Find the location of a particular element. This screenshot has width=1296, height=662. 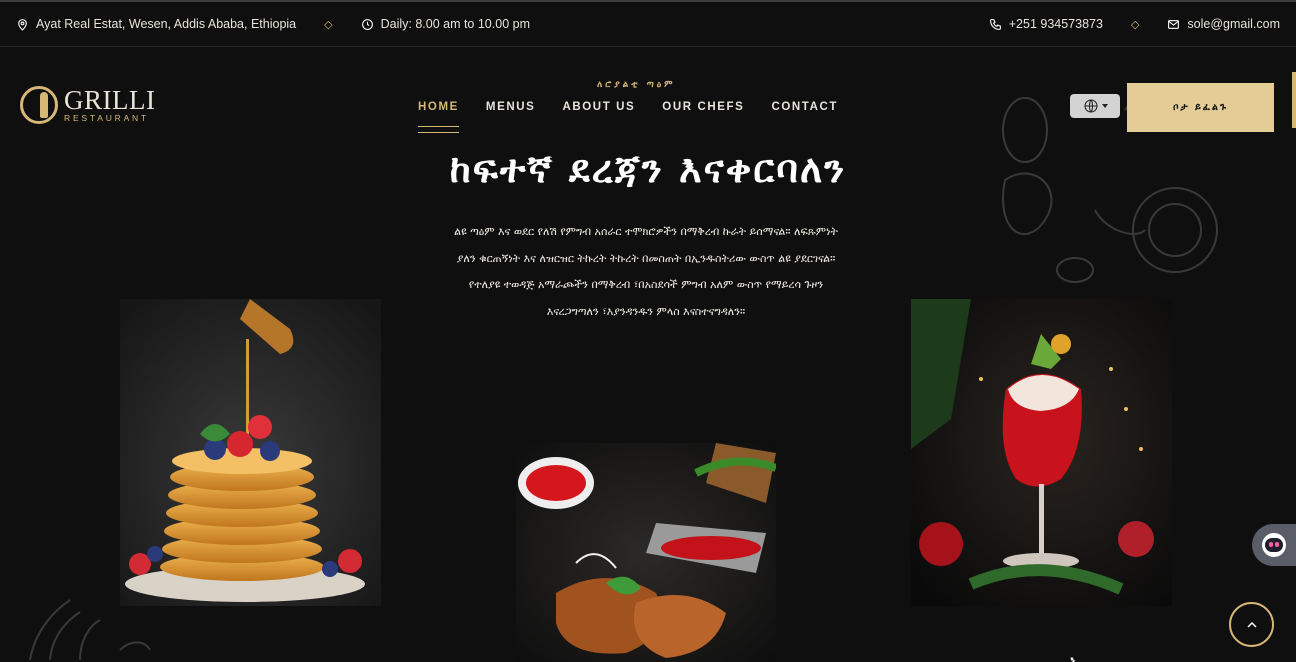

arrow-up-icon is located at coordinates (1251, 624).